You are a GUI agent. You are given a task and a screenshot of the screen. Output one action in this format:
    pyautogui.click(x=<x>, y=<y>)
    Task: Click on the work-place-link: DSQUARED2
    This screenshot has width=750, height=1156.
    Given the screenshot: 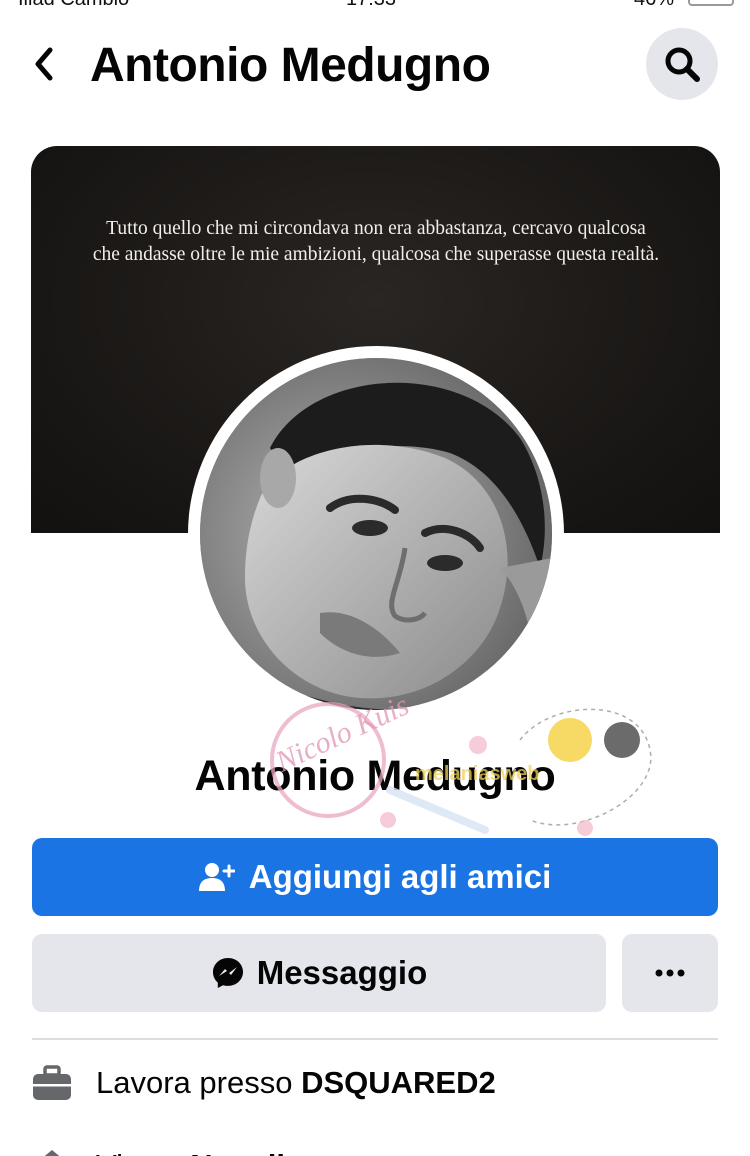 What is the action you would take?
    pyautogui.click(x=398, y=1082)
    